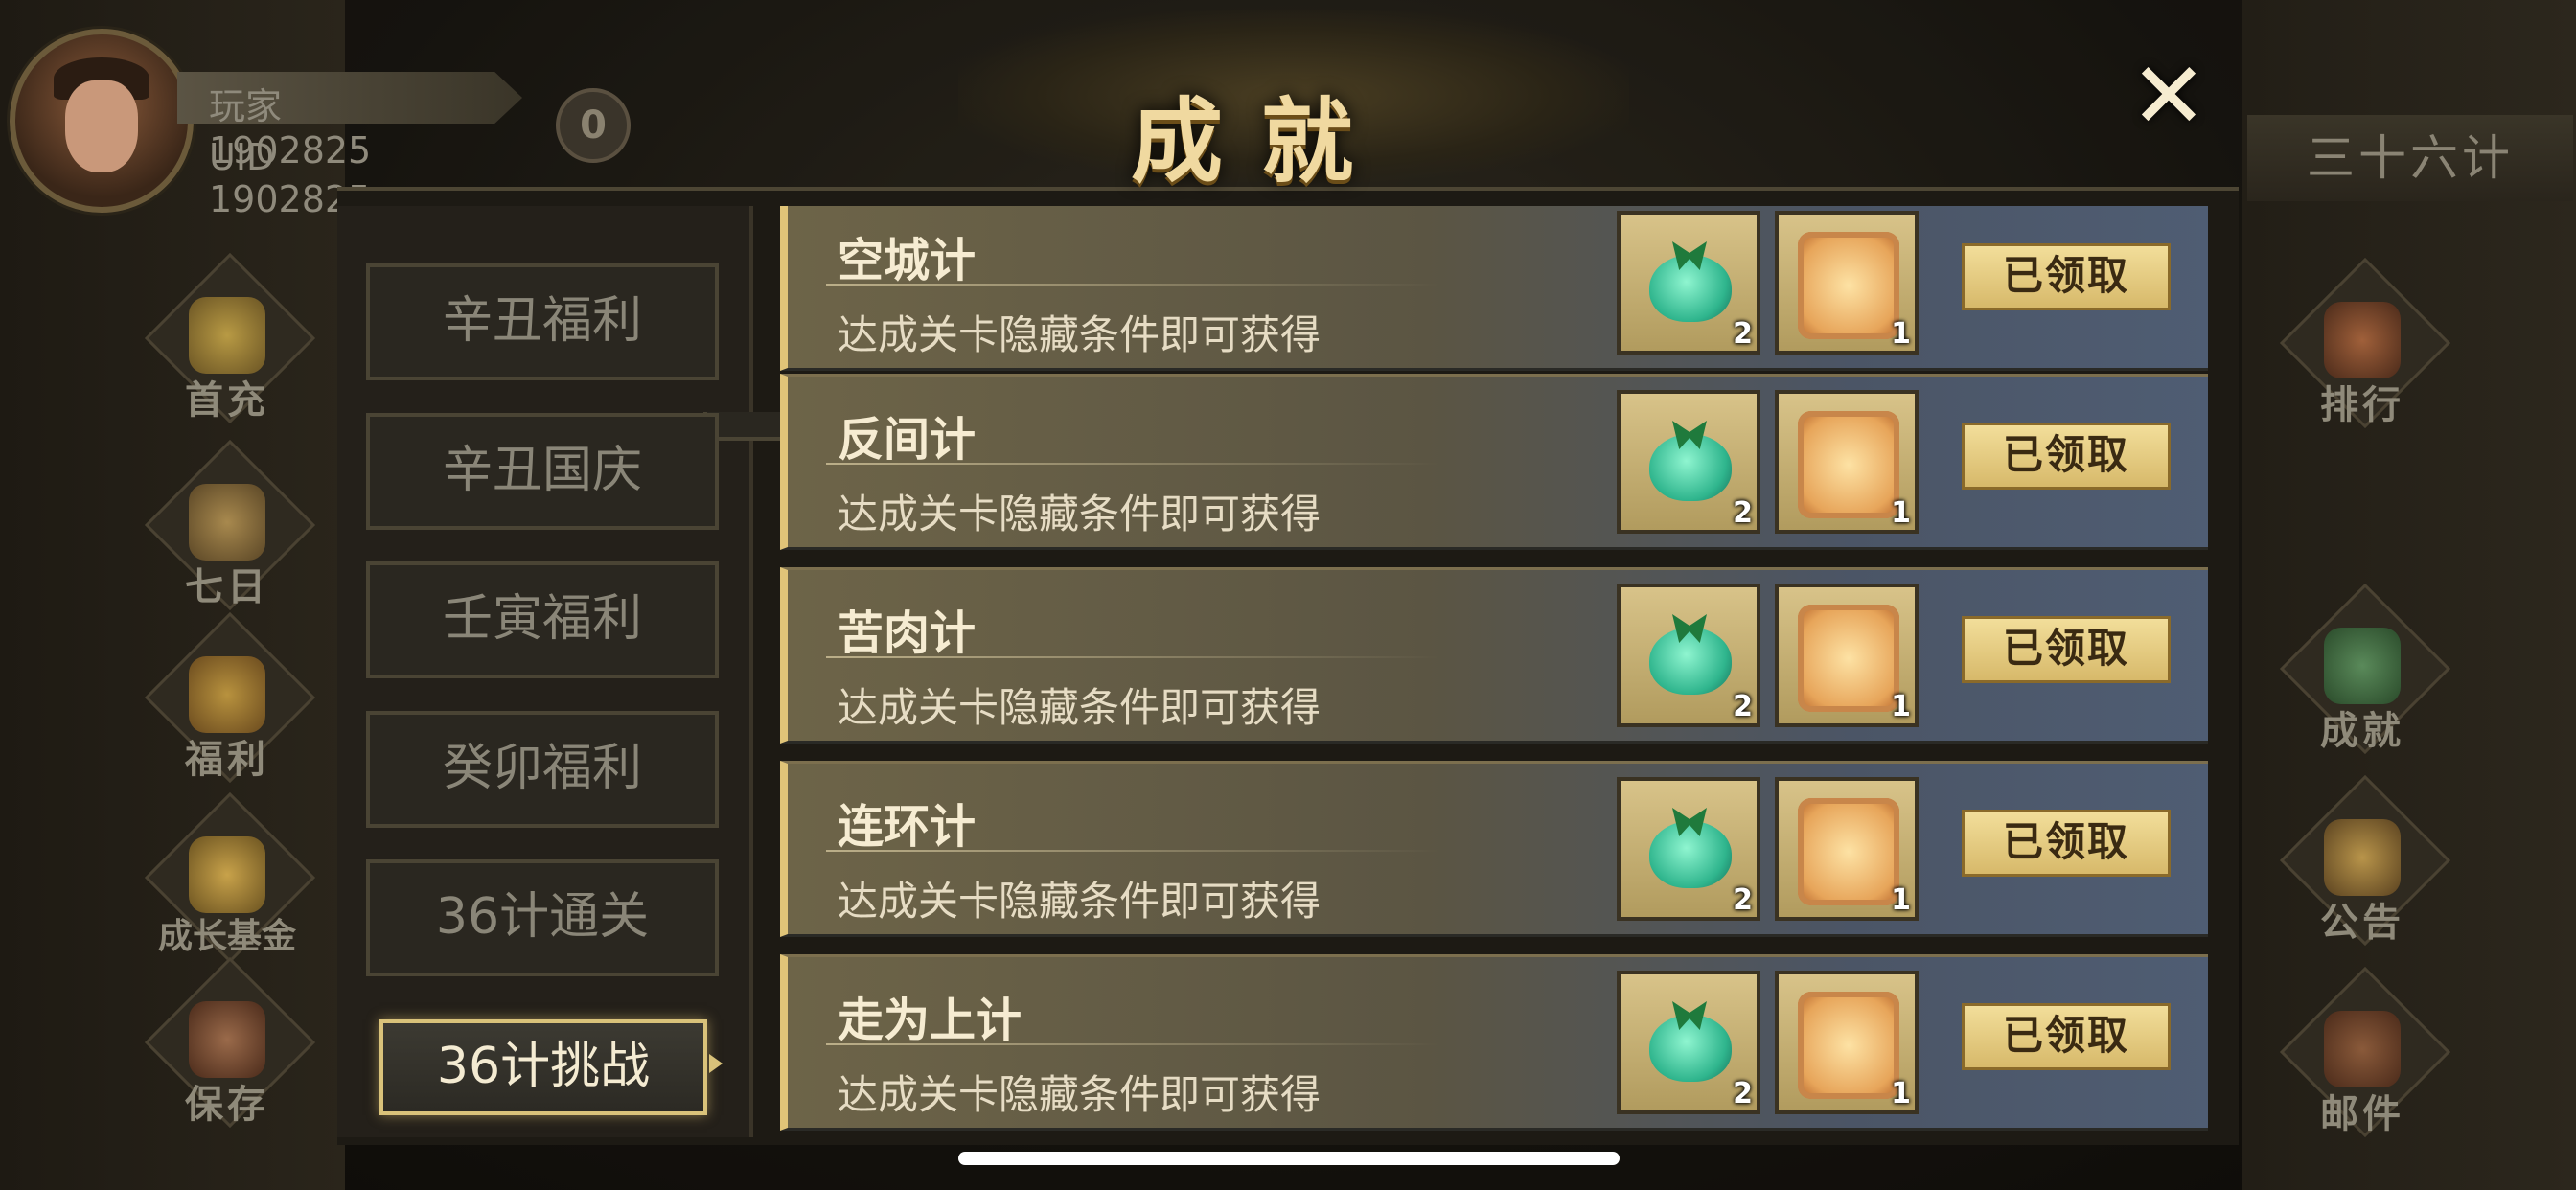  What do you see at coordinates (1494, 1042) in the screenshot?
I see `achievement-row: 走为上计 达成关卡隐藏条件即可获得 2 1 已领取` at bounding box center [1494, 1042].